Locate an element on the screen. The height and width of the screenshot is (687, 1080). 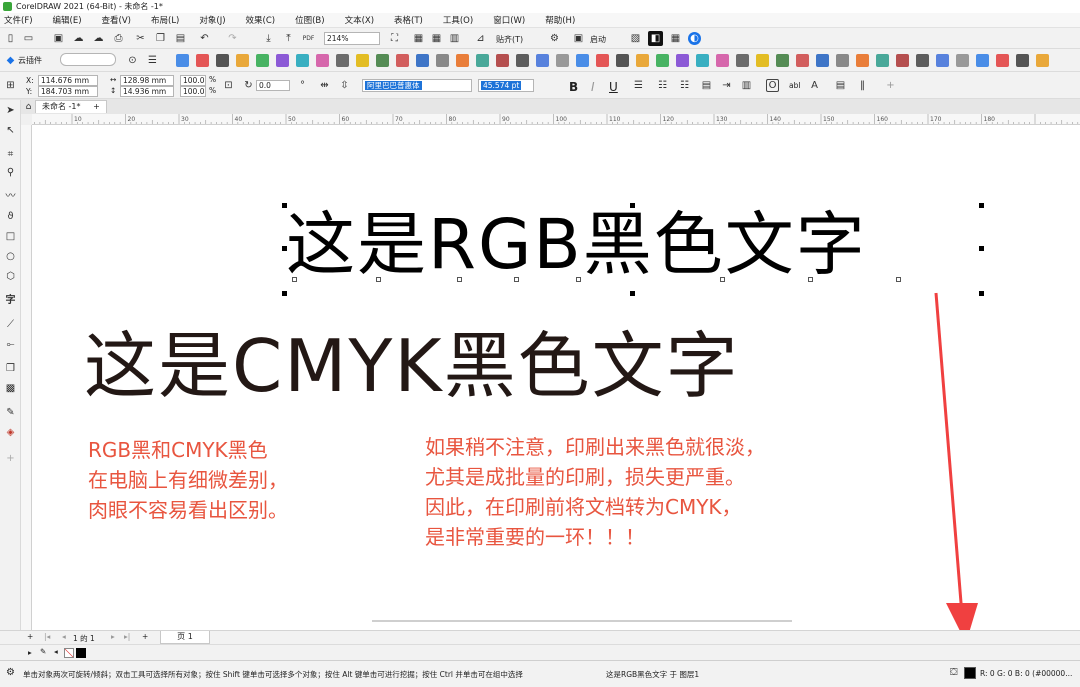
connector-tool-icon: ⟜ is located at coordinates (10, 344).